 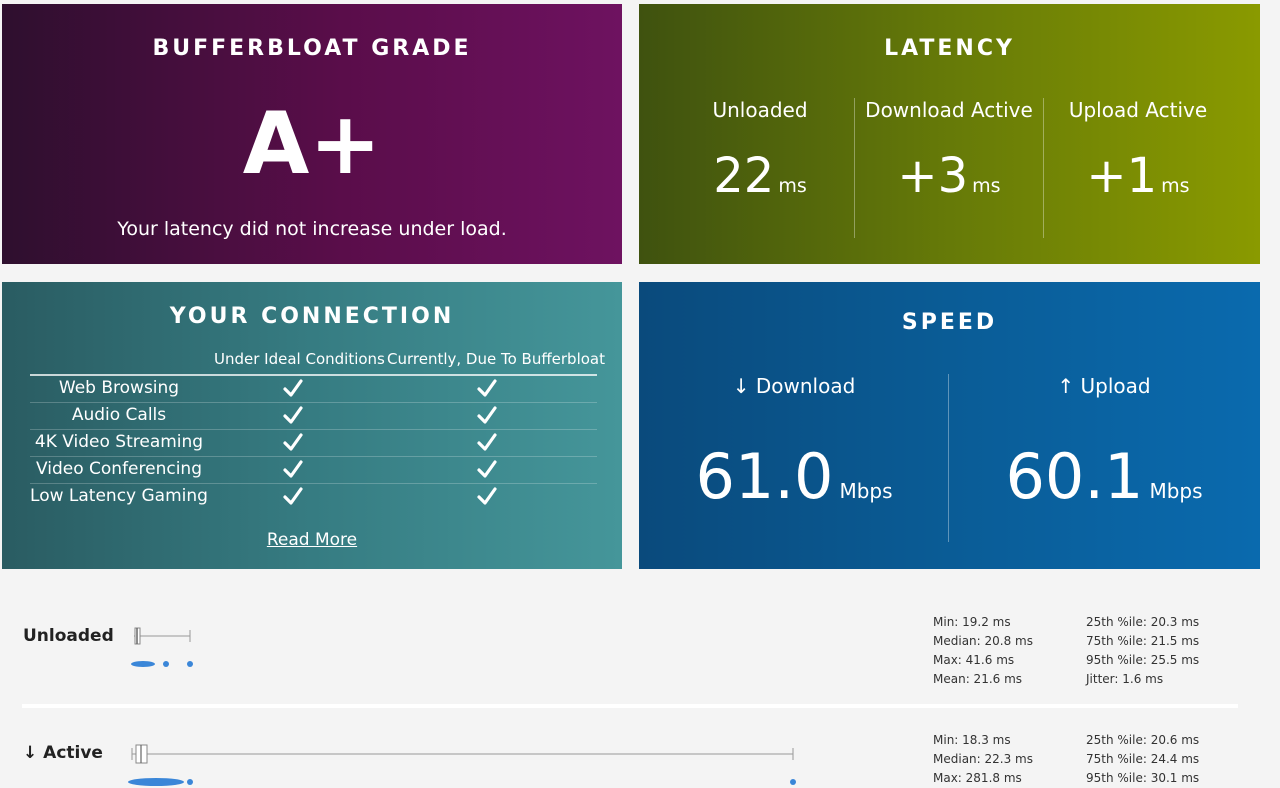 What do you see at coordinates (949, 110) in the screenshot?
I see `latency-download-label: Download Active` at bounding box center [949, 110].